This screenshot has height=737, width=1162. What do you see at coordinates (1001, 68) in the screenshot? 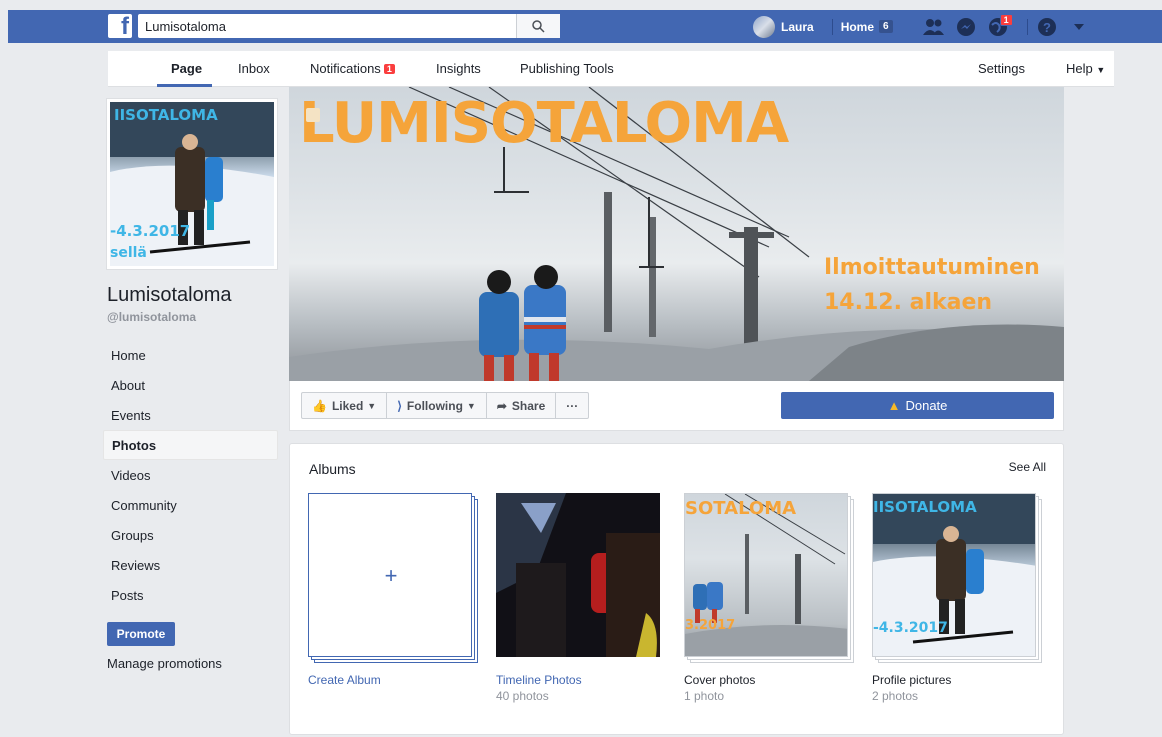
I see `tab-settings: Settings` at bounding box center [1001, 68].